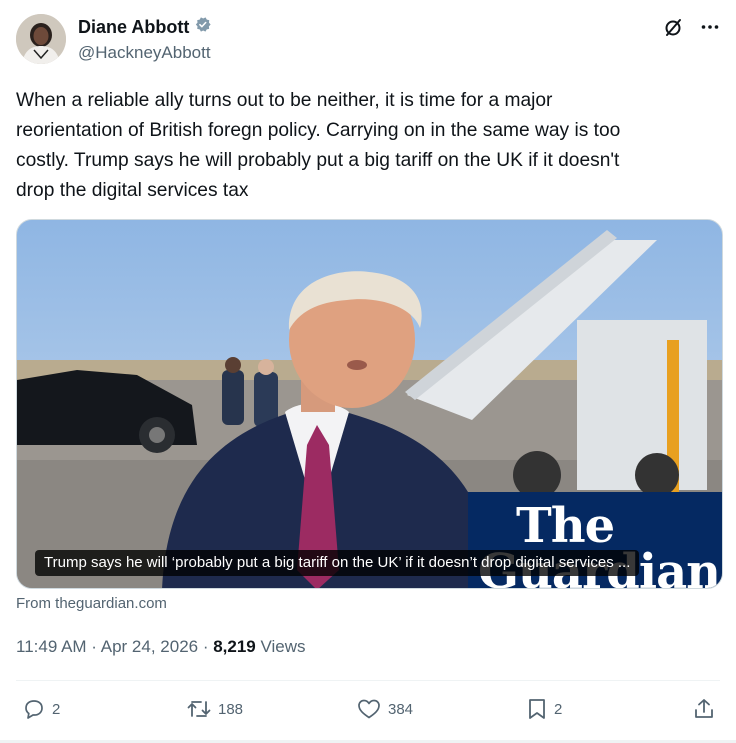 This screenshot has width=736, height=743. Describe the element at coordinates (231, 709) in the screenshot. I see `retweet-count: 188` at that location.